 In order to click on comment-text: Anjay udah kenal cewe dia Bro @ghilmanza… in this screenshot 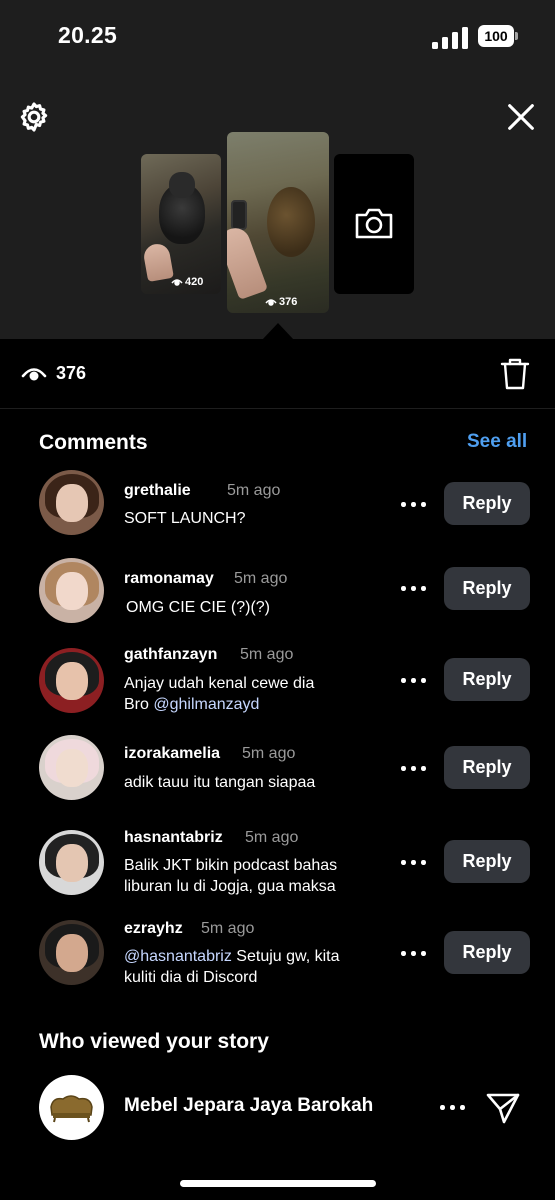, I will do `click(219, 694)`.